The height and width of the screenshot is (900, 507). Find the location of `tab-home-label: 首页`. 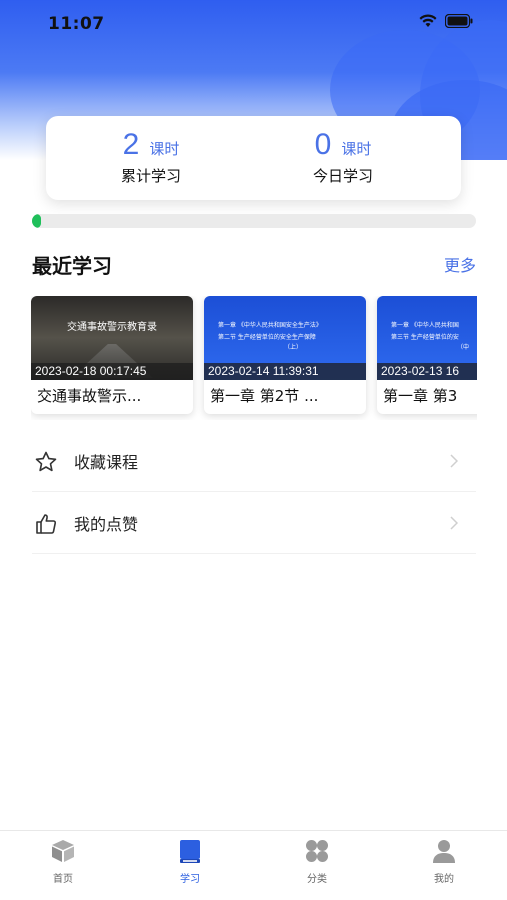

tab-home-label: 首页 is located at coordinates (63, 879).